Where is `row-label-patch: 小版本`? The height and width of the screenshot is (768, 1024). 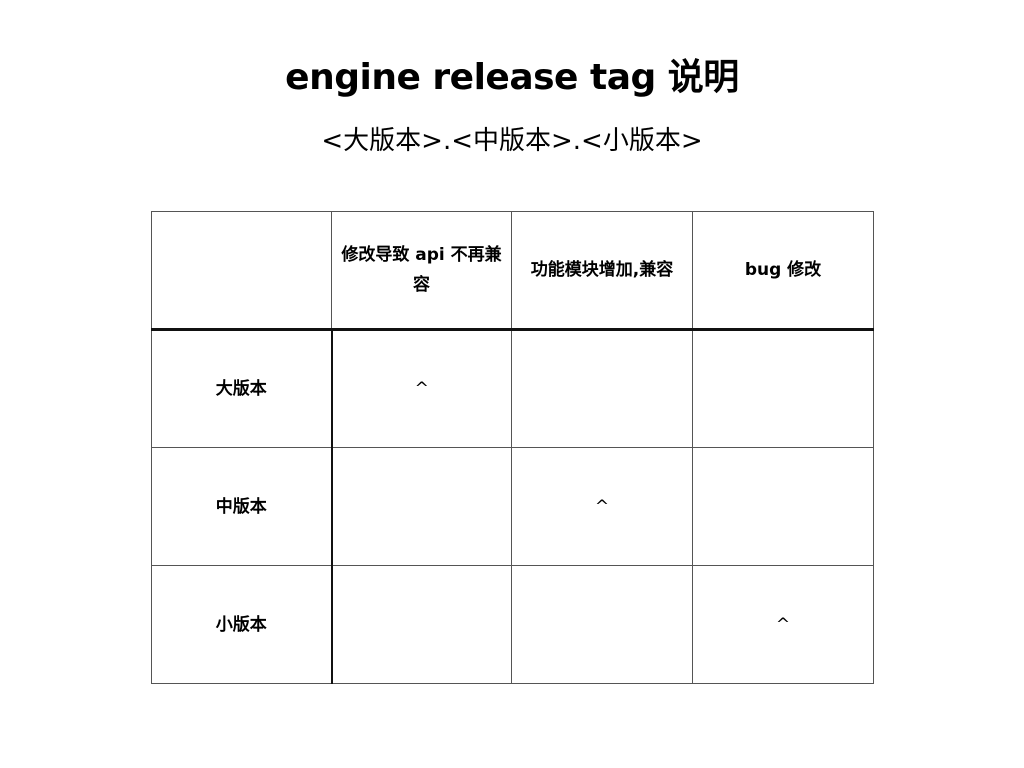
row-label-patch: 小版本 is located at coordinates (242, 624).